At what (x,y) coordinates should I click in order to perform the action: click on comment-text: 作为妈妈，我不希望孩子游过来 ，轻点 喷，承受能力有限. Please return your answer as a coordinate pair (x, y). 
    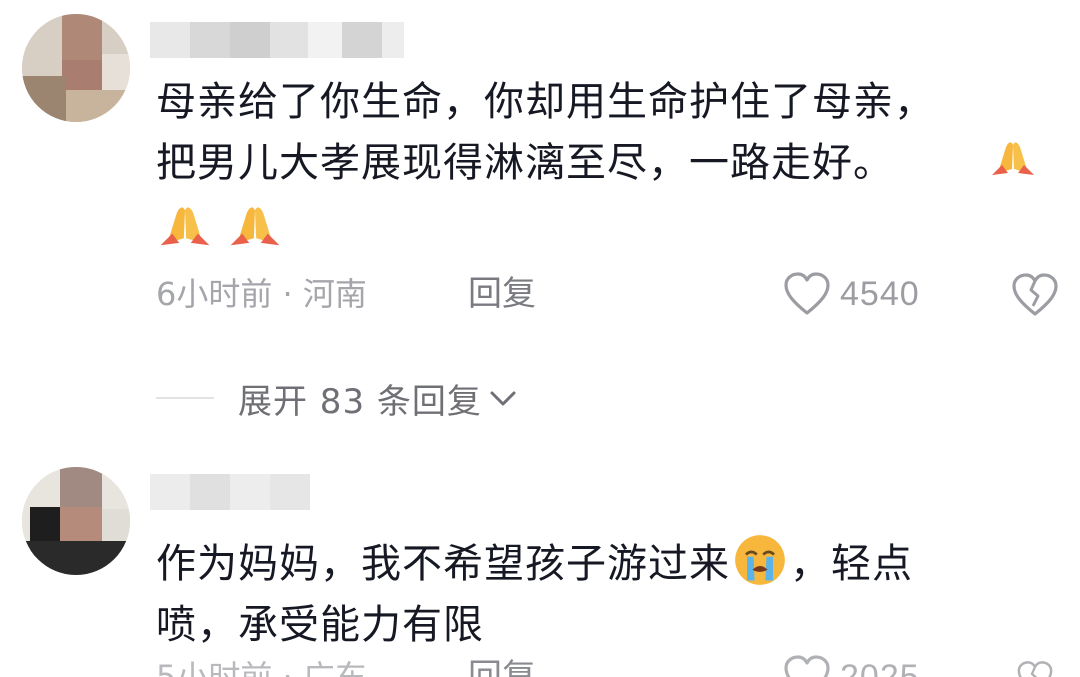
    Looking at the image, I should click on (601, 594).